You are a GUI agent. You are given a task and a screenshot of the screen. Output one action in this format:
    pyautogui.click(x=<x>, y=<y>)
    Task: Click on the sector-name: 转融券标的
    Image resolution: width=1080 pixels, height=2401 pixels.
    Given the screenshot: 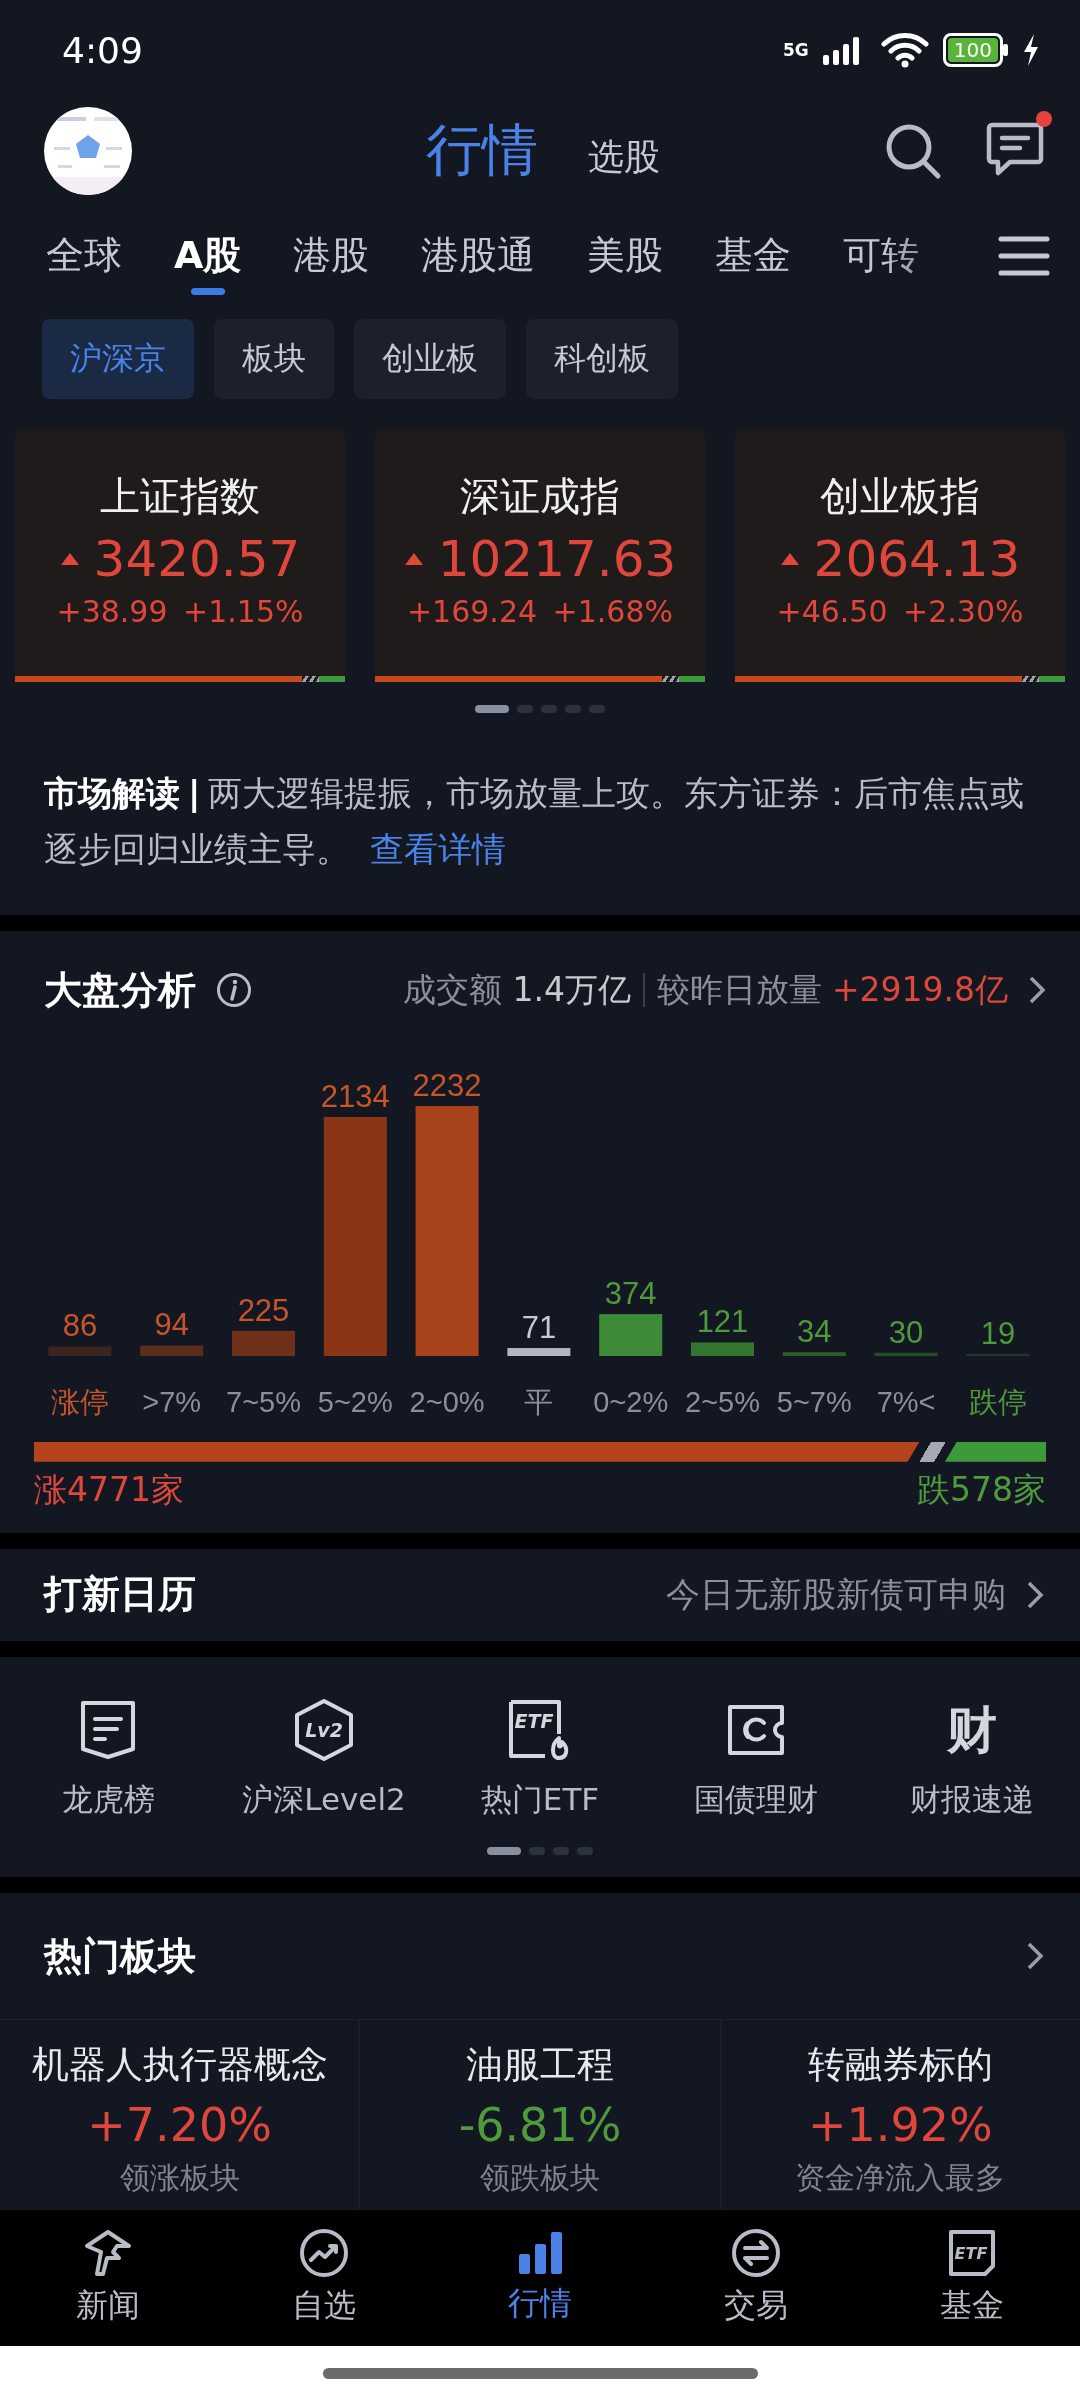 What is the action you would take?
    pyautogui.click(x=900, y=2065)
    